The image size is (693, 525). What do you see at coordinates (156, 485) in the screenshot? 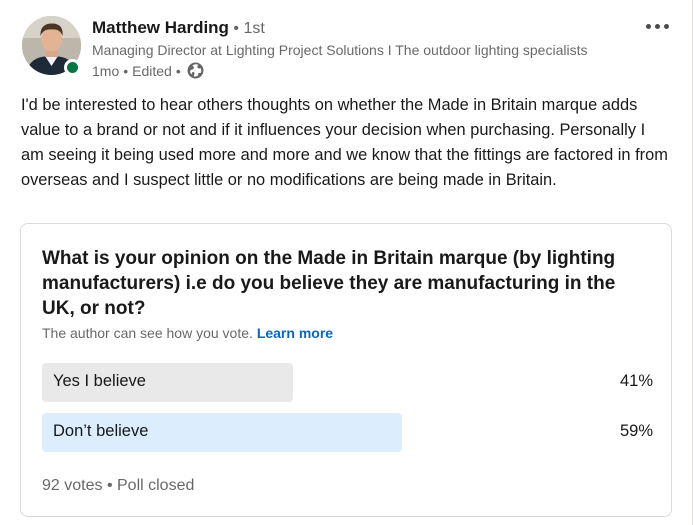
I see `poll-status: Poll closed` at bounding box center [156, 485].